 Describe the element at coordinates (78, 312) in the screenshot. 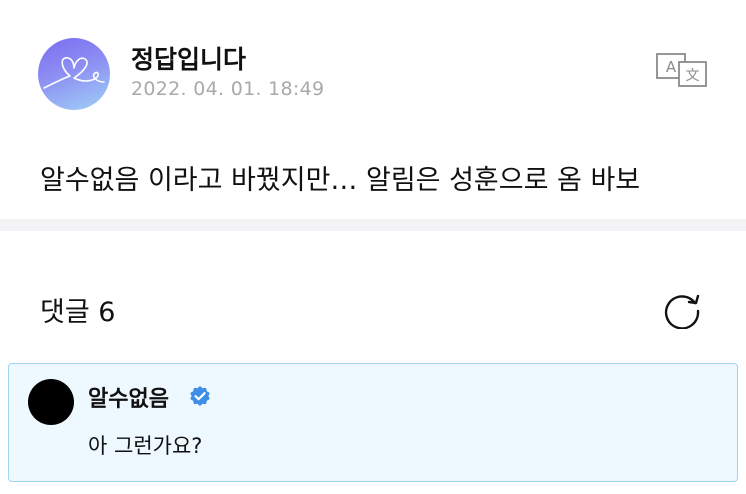

I see `comments-count-title: 댓글 6` at that location.